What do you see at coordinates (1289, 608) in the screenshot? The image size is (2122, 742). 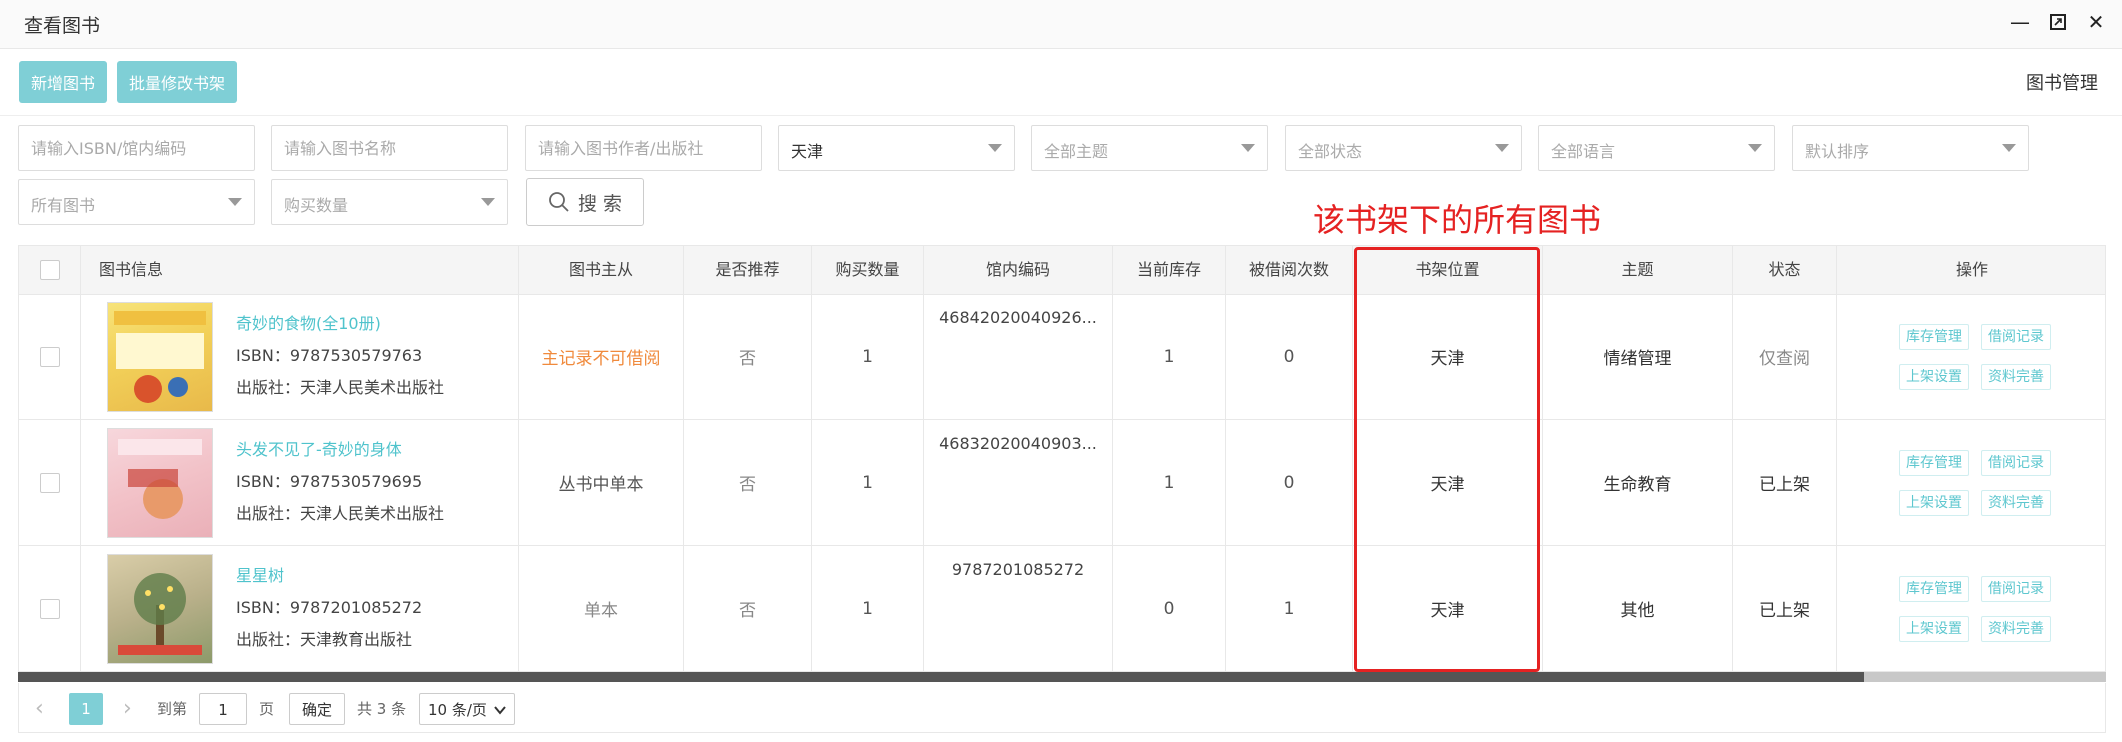 I see `borrows-cell: 1` at bounding box center [1289, 608].